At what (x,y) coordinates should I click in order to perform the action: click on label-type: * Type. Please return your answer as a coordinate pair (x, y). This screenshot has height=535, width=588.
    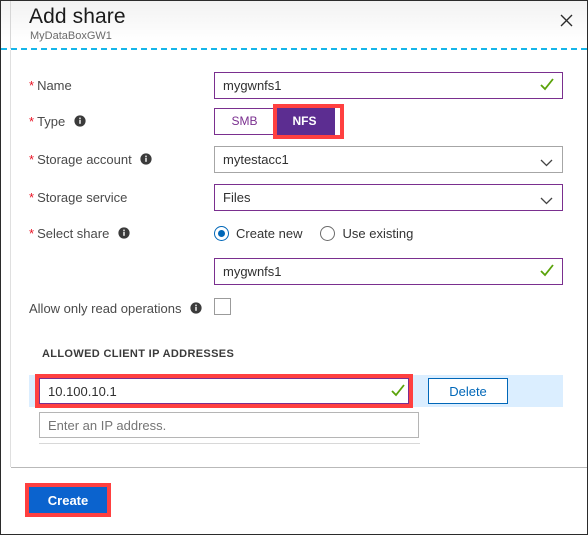
    Looking at the image, I should click on (57, 122).